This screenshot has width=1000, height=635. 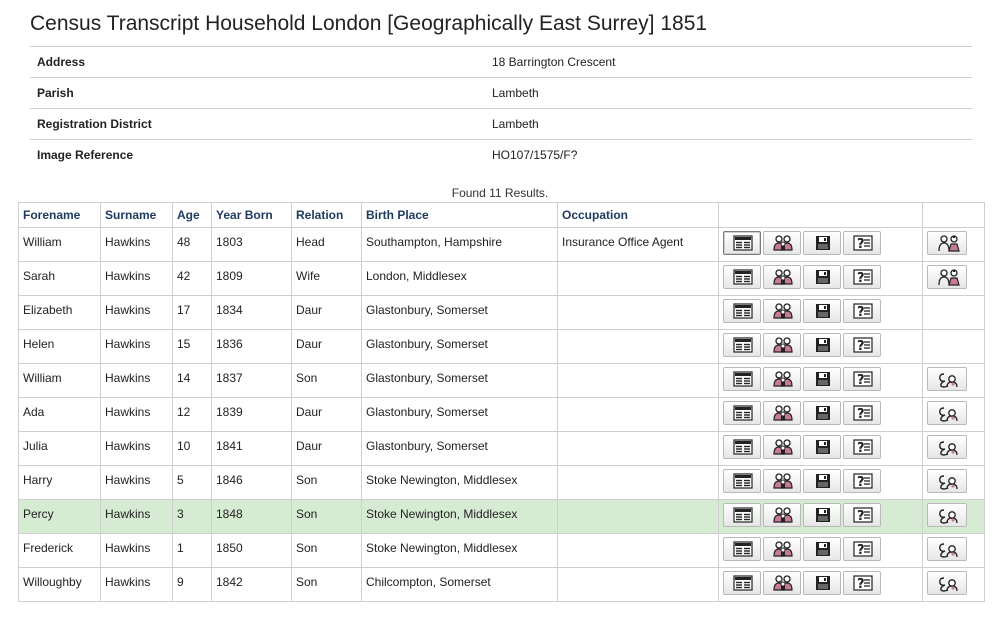 What do you see at coordinates (59, 278) in the screenshot?
I see `cell-forename: Sarah` at bounding box center [59, 278].